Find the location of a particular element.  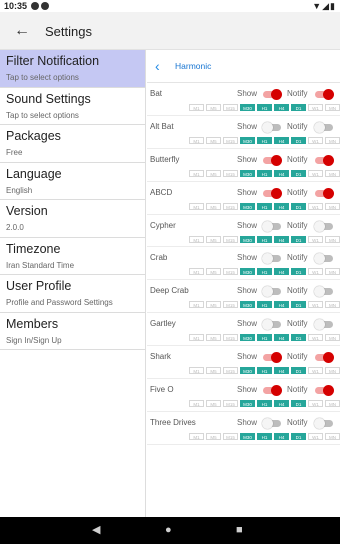

sidebar-item: Timezone Iran Standard Time is located at coordinates (72, 256).